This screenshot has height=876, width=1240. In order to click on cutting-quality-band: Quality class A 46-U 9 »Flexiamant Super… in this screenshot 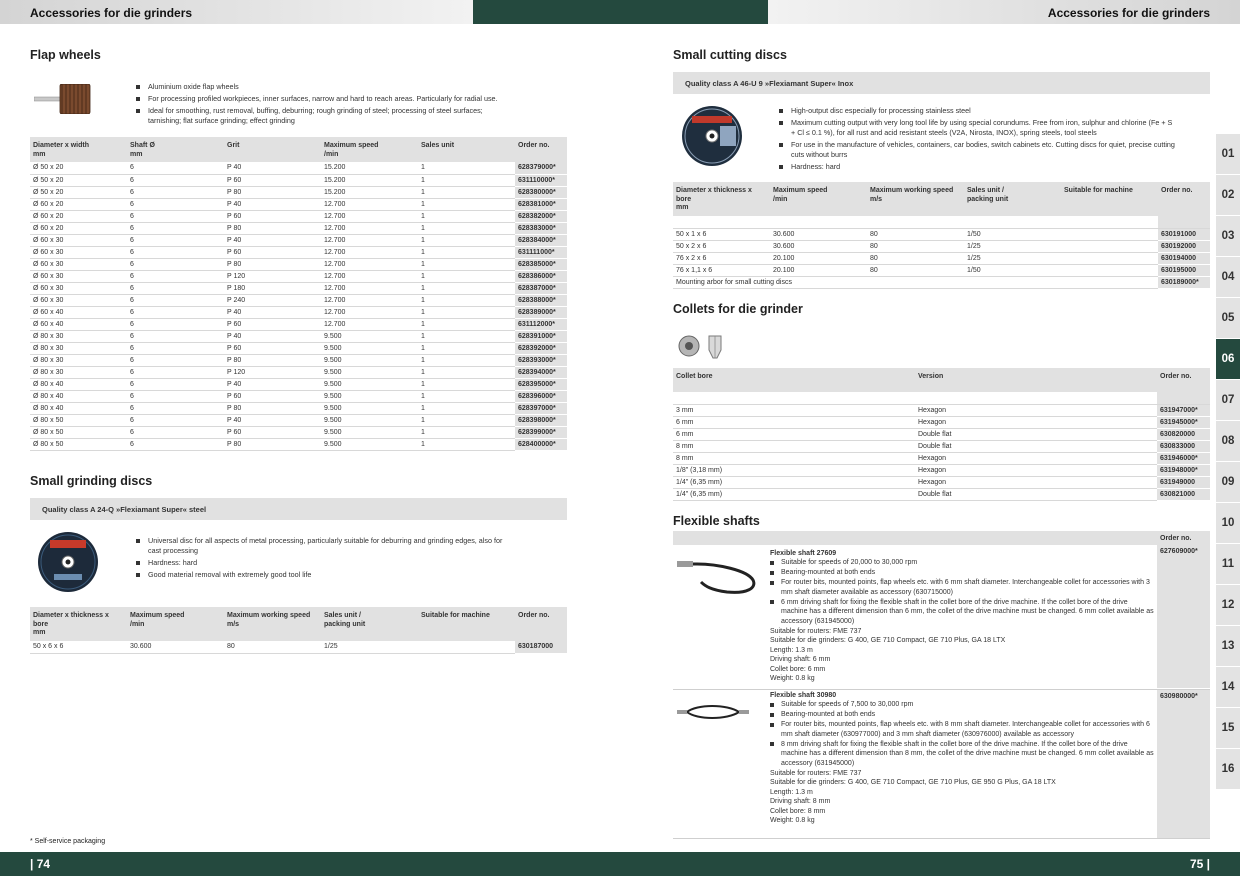, I will do `click(941, 83)`.